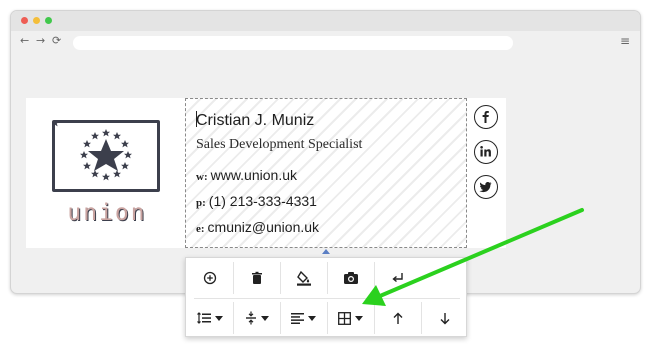  I want to click on url-input, so click(293, 43).